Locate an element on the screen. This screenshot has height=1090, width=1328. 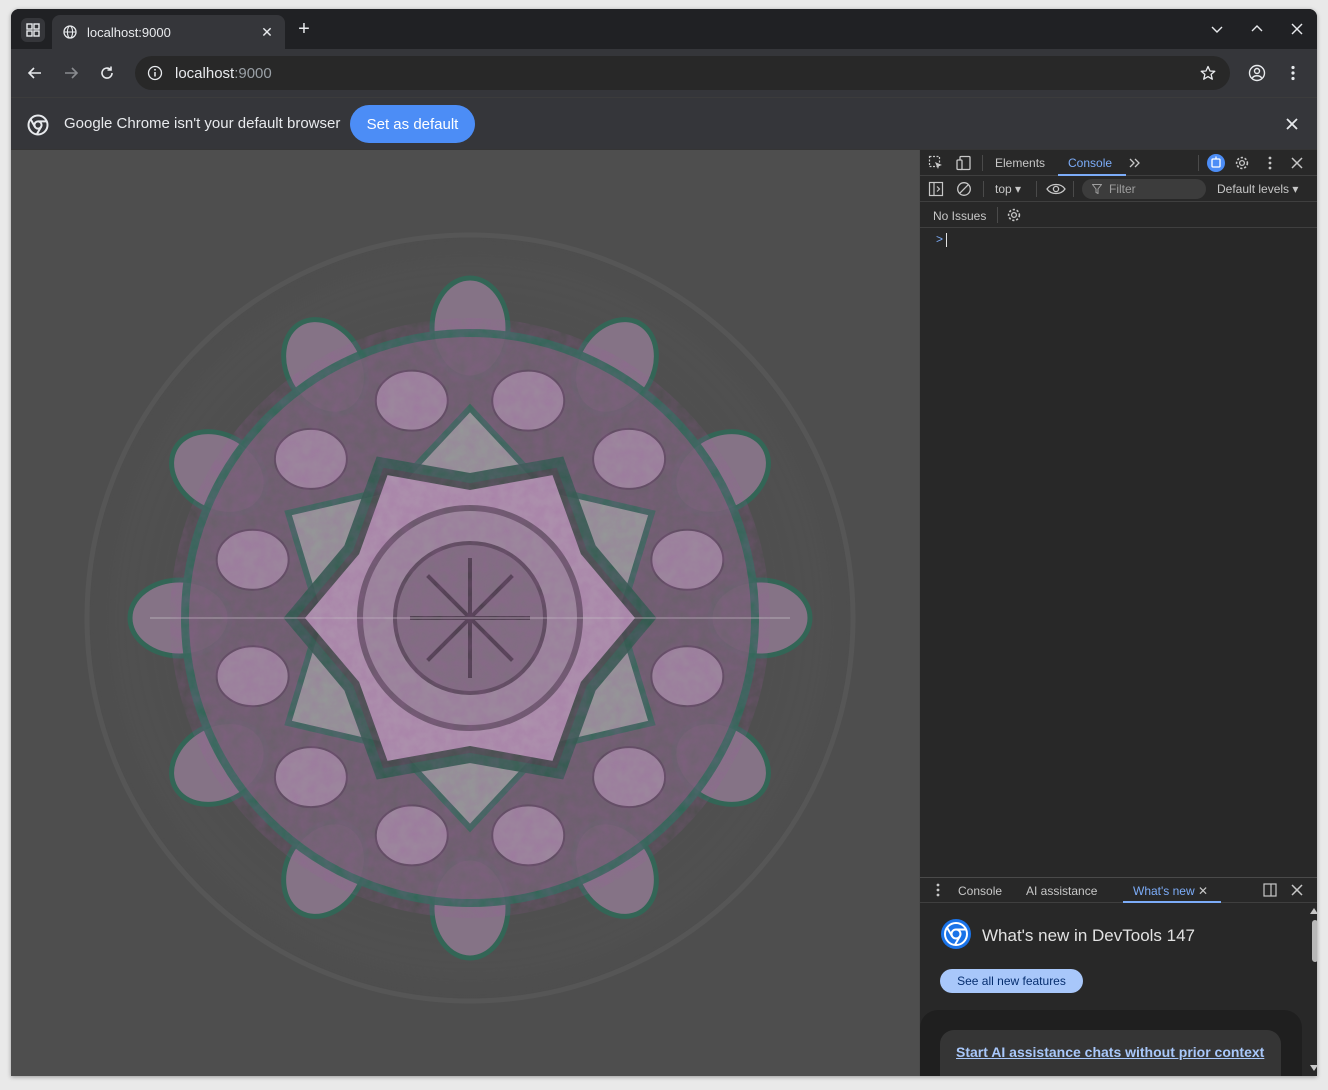
context-label: top is located at coordinates (1003, 189).